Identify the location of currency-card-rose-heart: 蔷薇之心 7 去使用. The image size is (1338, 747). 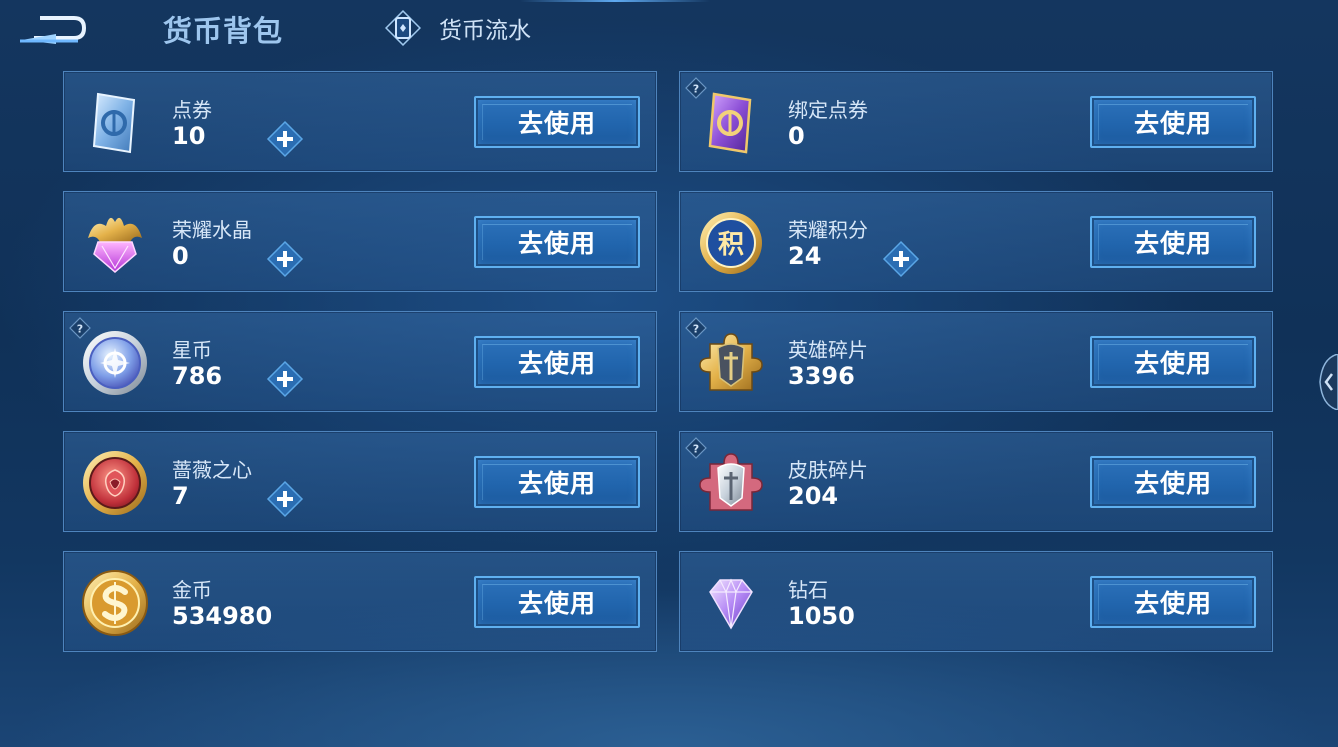
(360, 481).